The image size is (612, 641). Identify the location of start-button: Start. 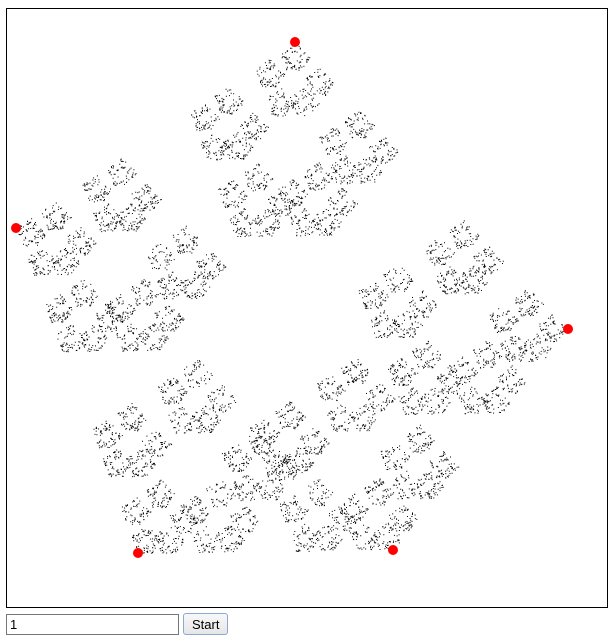
(206, 624).